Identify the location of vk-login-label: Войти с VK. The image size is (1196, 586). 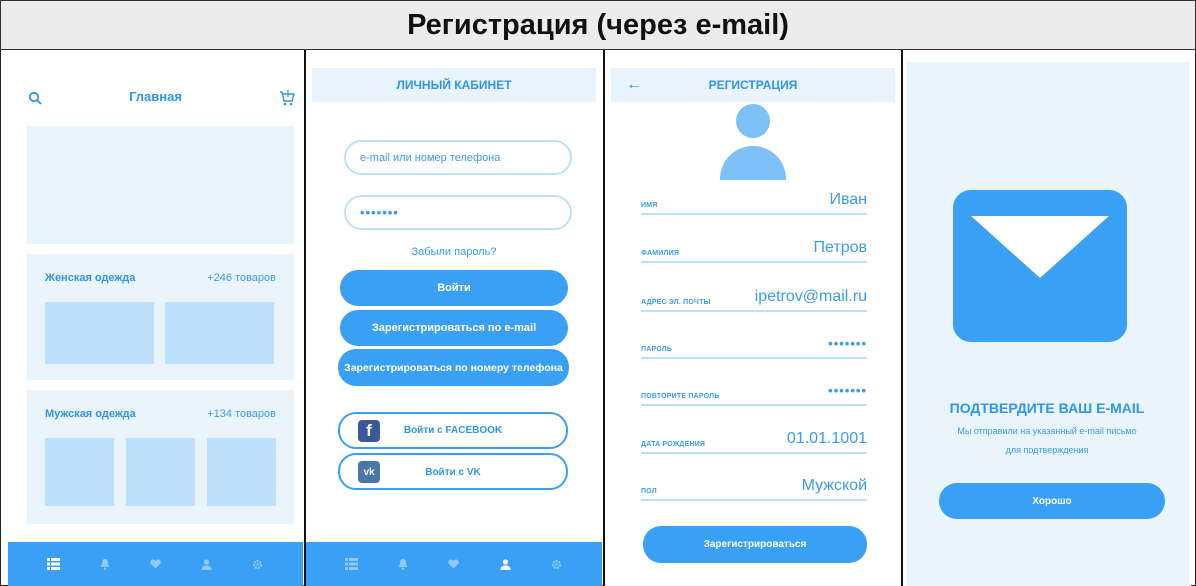
(453, 472).